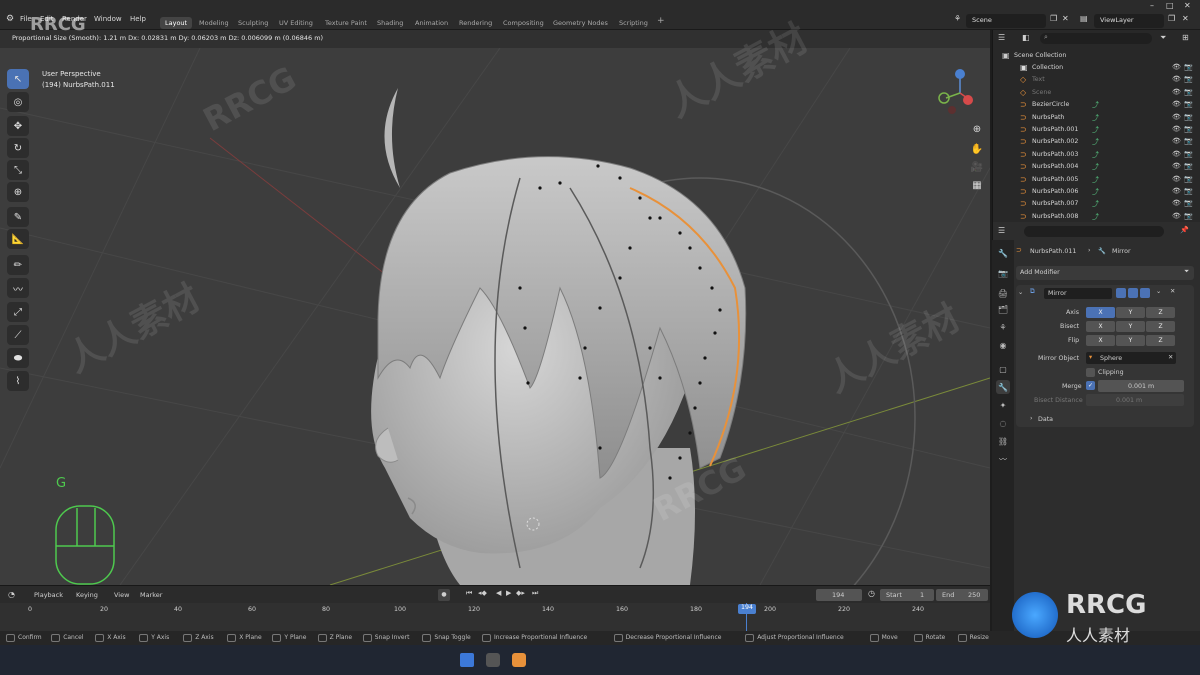 This screenshot has width=1200, height=675. Describe the element at coordinates (1096, 38) in the screenshot. I see `outliner-search-input: ⌕` at that location.